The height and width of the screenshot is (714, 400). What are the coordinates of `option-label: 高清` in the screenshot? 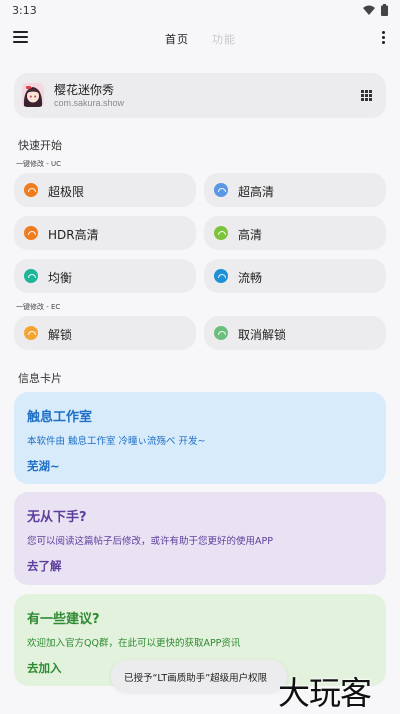 It's located at (250, 235).